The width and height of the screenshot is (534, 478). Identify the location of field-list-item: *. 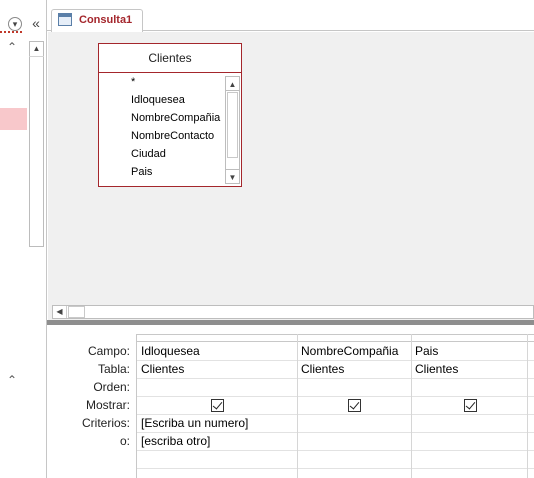
(178, 82).